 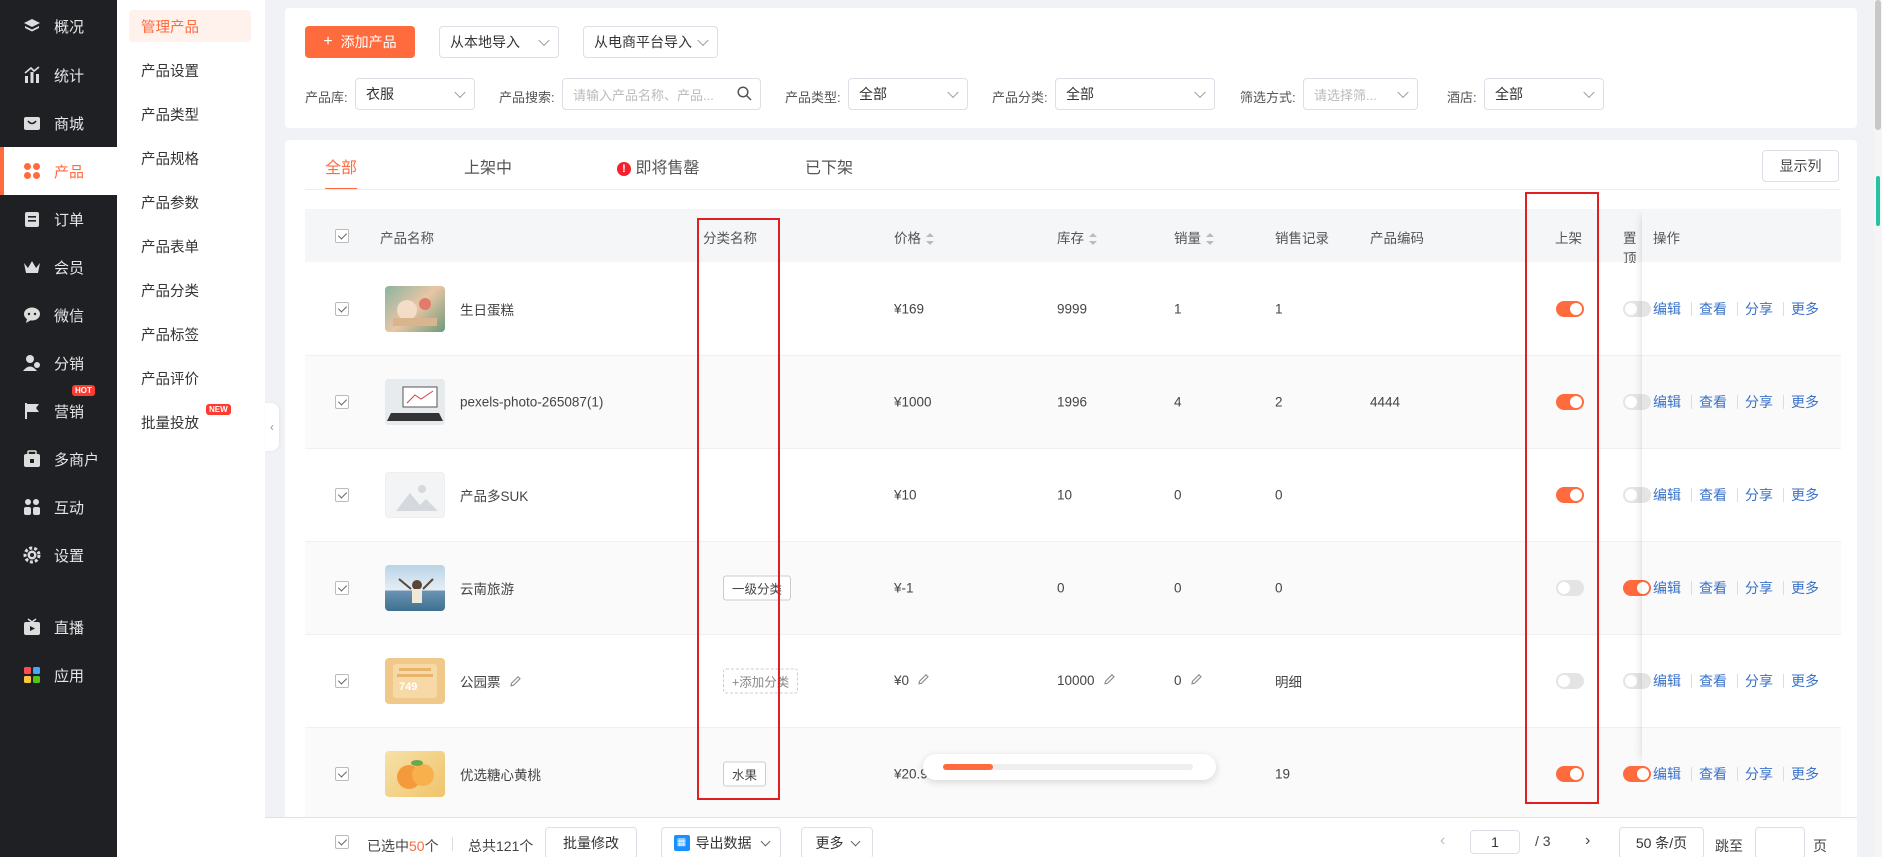 I want to click on footer-select-all-checkbox, so click(x=342, y=842).